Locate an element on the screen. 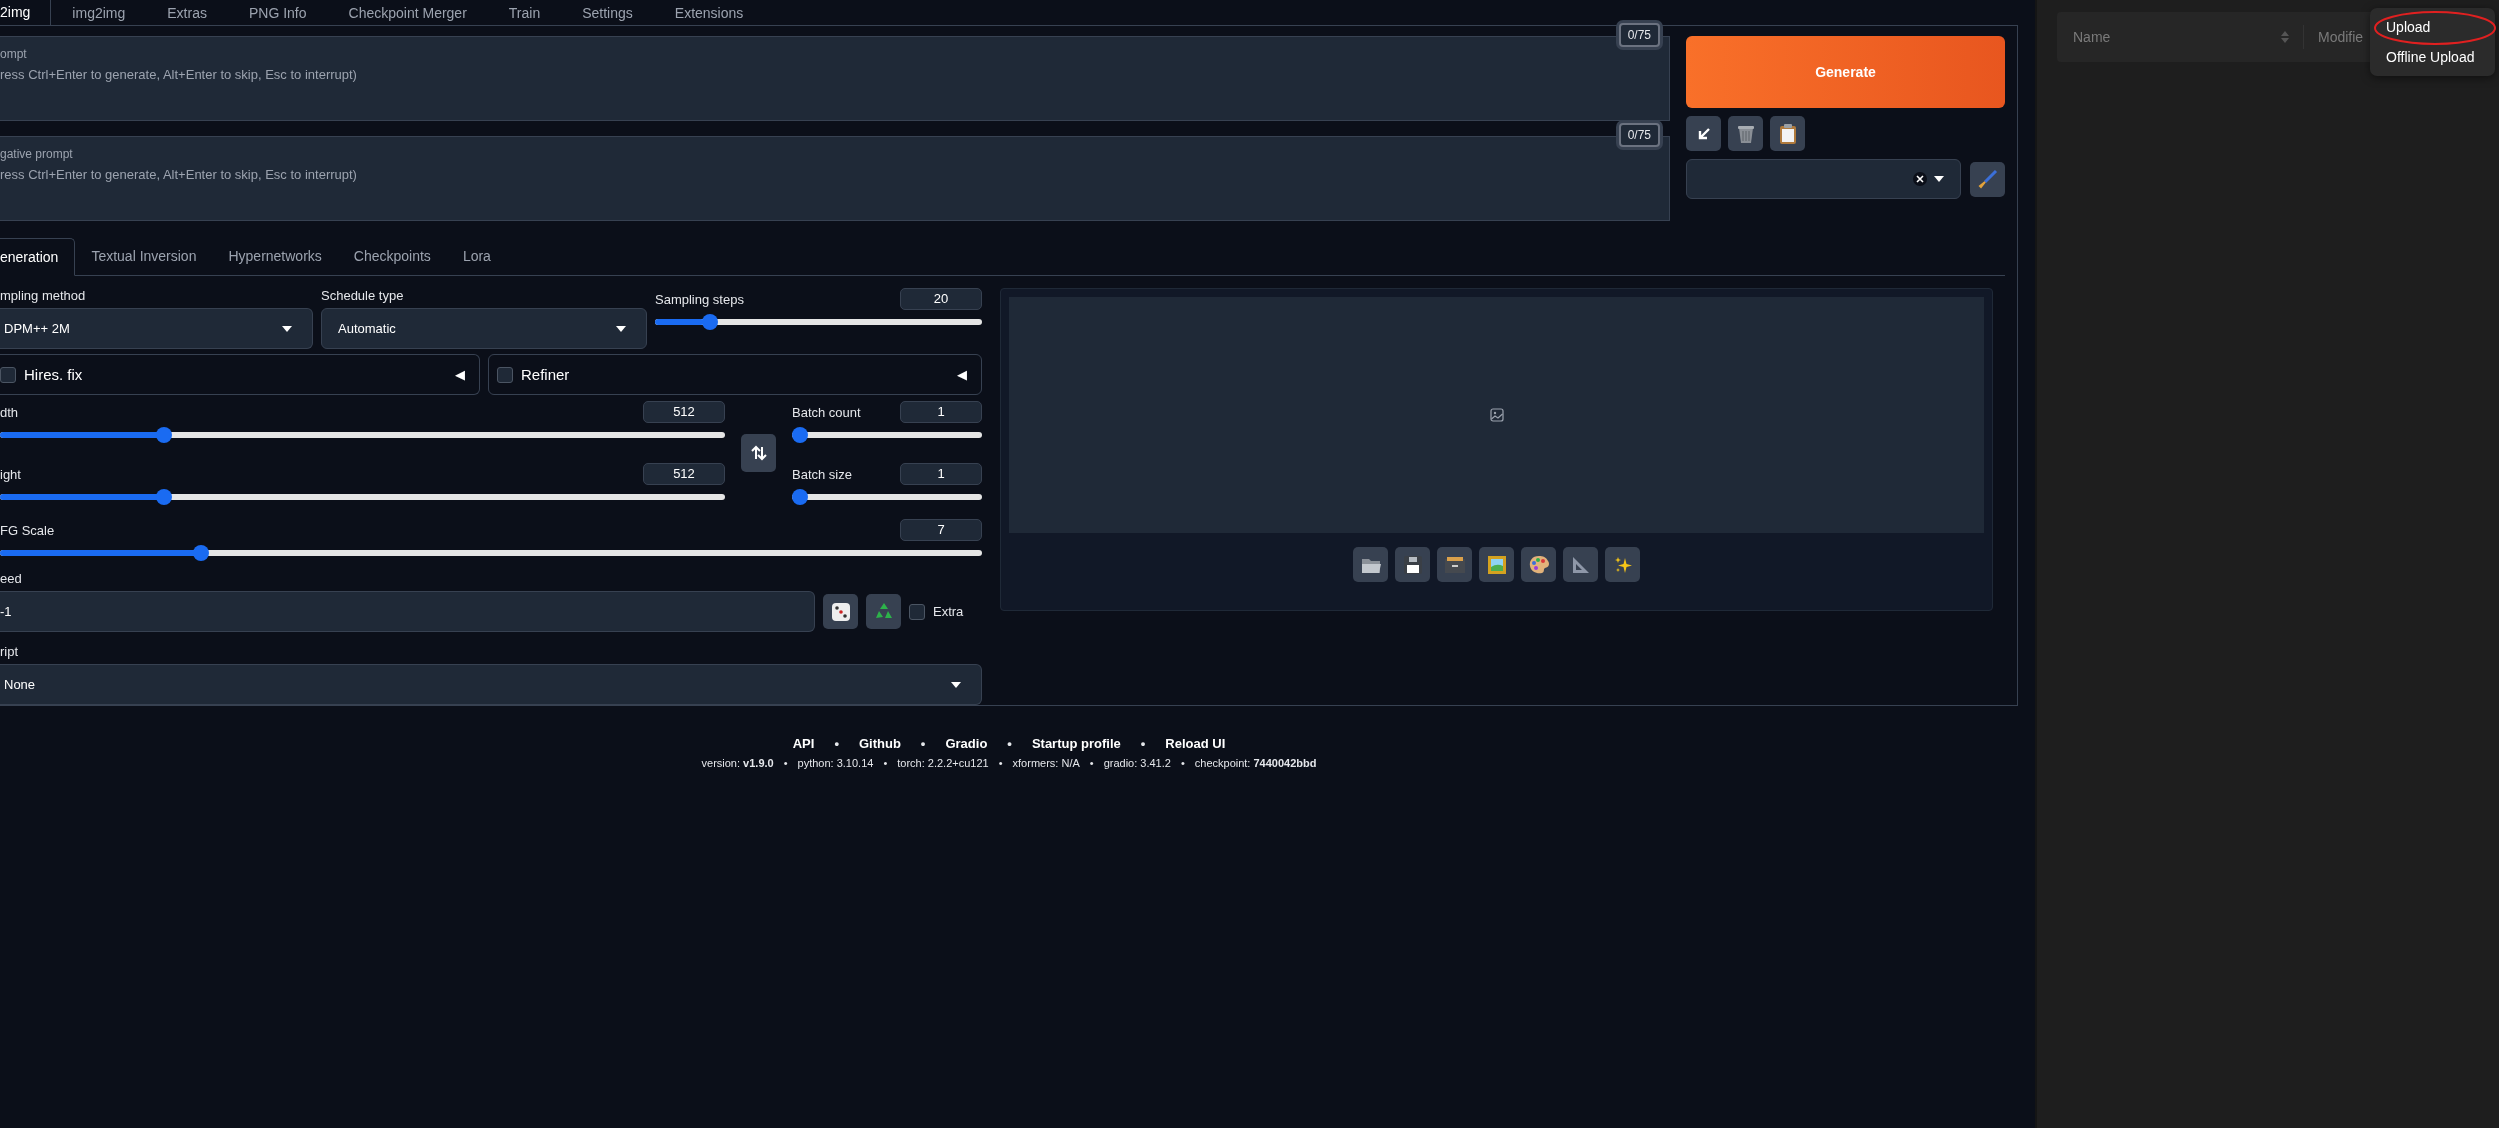  field-label: ight is located at coordinates (10, 474).